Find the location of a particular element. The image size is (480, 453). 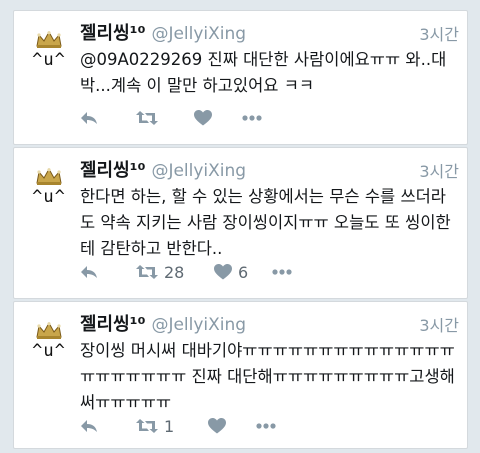

retweet-count: 28 is located at coordinates (174, 272).